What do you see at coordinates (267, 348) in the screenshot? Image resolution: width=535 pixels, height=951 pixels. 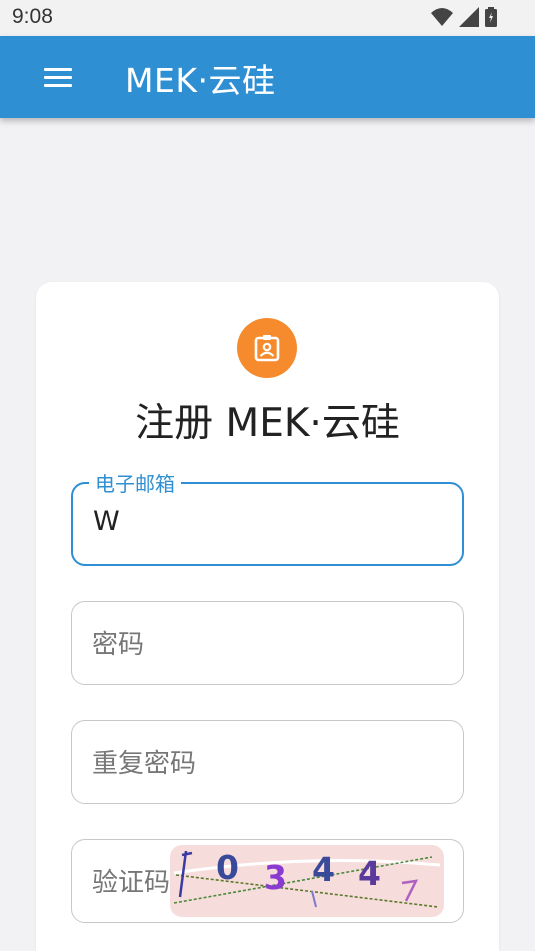 I see `contact-card-icon` at bounding box center [267, 348].